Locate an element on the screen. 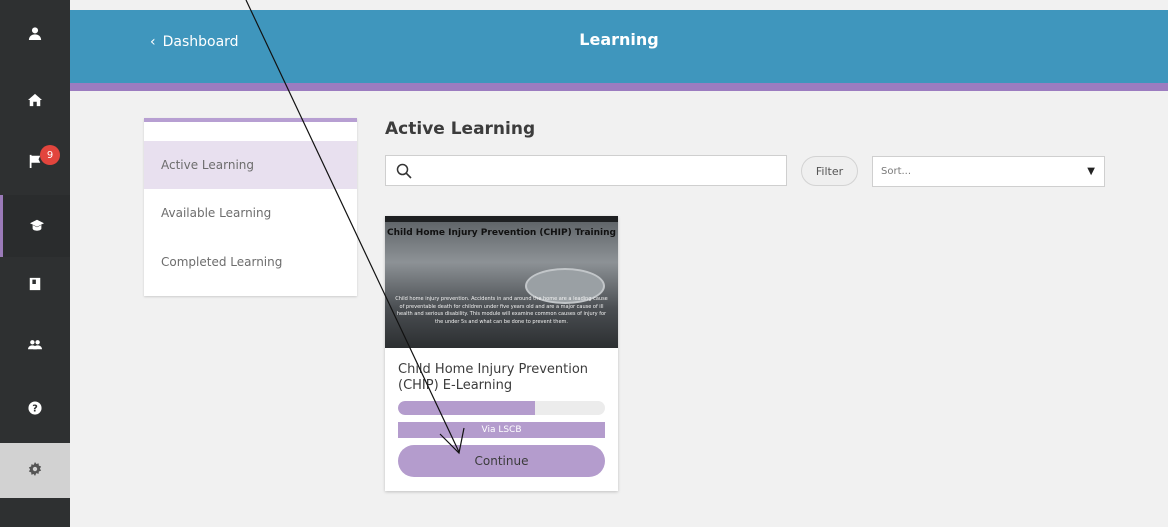  rail-settings is located at coordinates (35, 470).